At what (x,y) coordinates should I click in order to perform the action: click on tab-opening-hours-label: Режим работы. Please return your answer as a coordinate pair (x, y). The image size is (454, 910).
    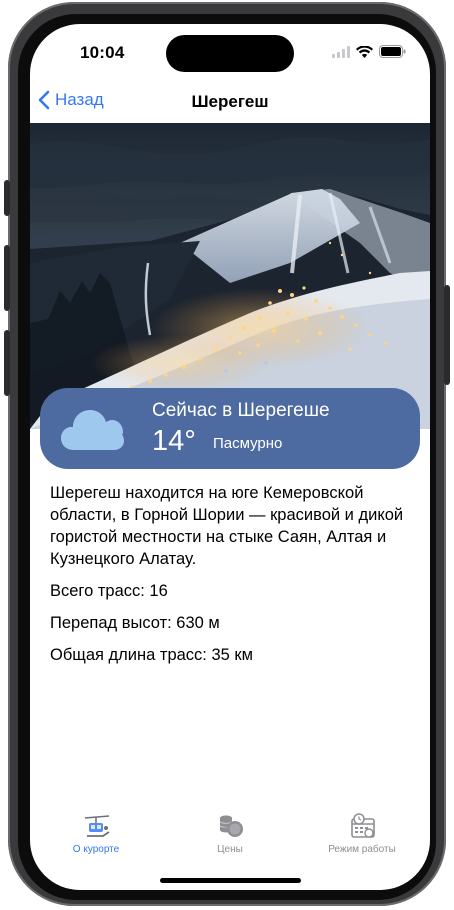
    Looking at the image, I should click on (362, 849).